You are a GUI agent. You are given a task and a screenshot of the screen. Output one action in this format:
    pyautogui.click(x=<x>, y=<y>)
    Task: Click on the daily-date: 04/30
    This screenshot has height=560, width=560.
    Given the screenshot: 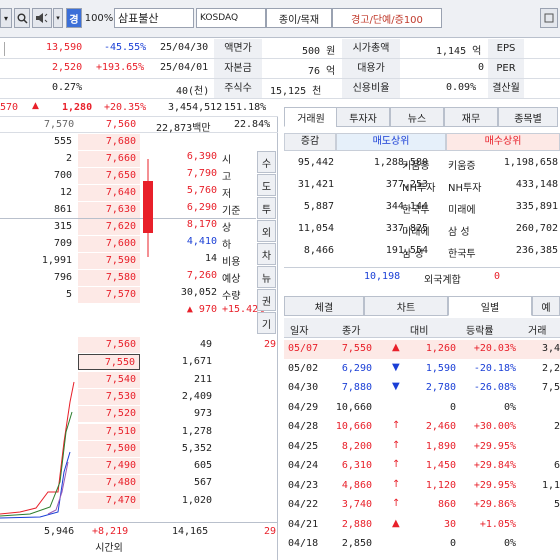 What is the action you would take?
    pyautogui.click(x=303, y=387)
    